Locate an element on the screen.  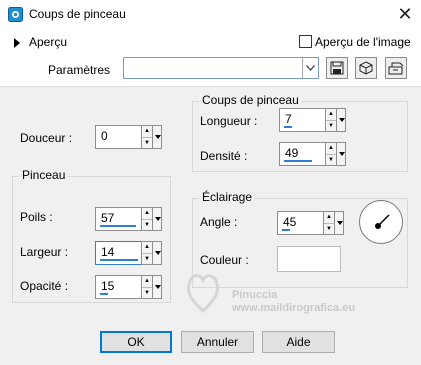
softness-input: 0 is located at coordinates (118, 137).